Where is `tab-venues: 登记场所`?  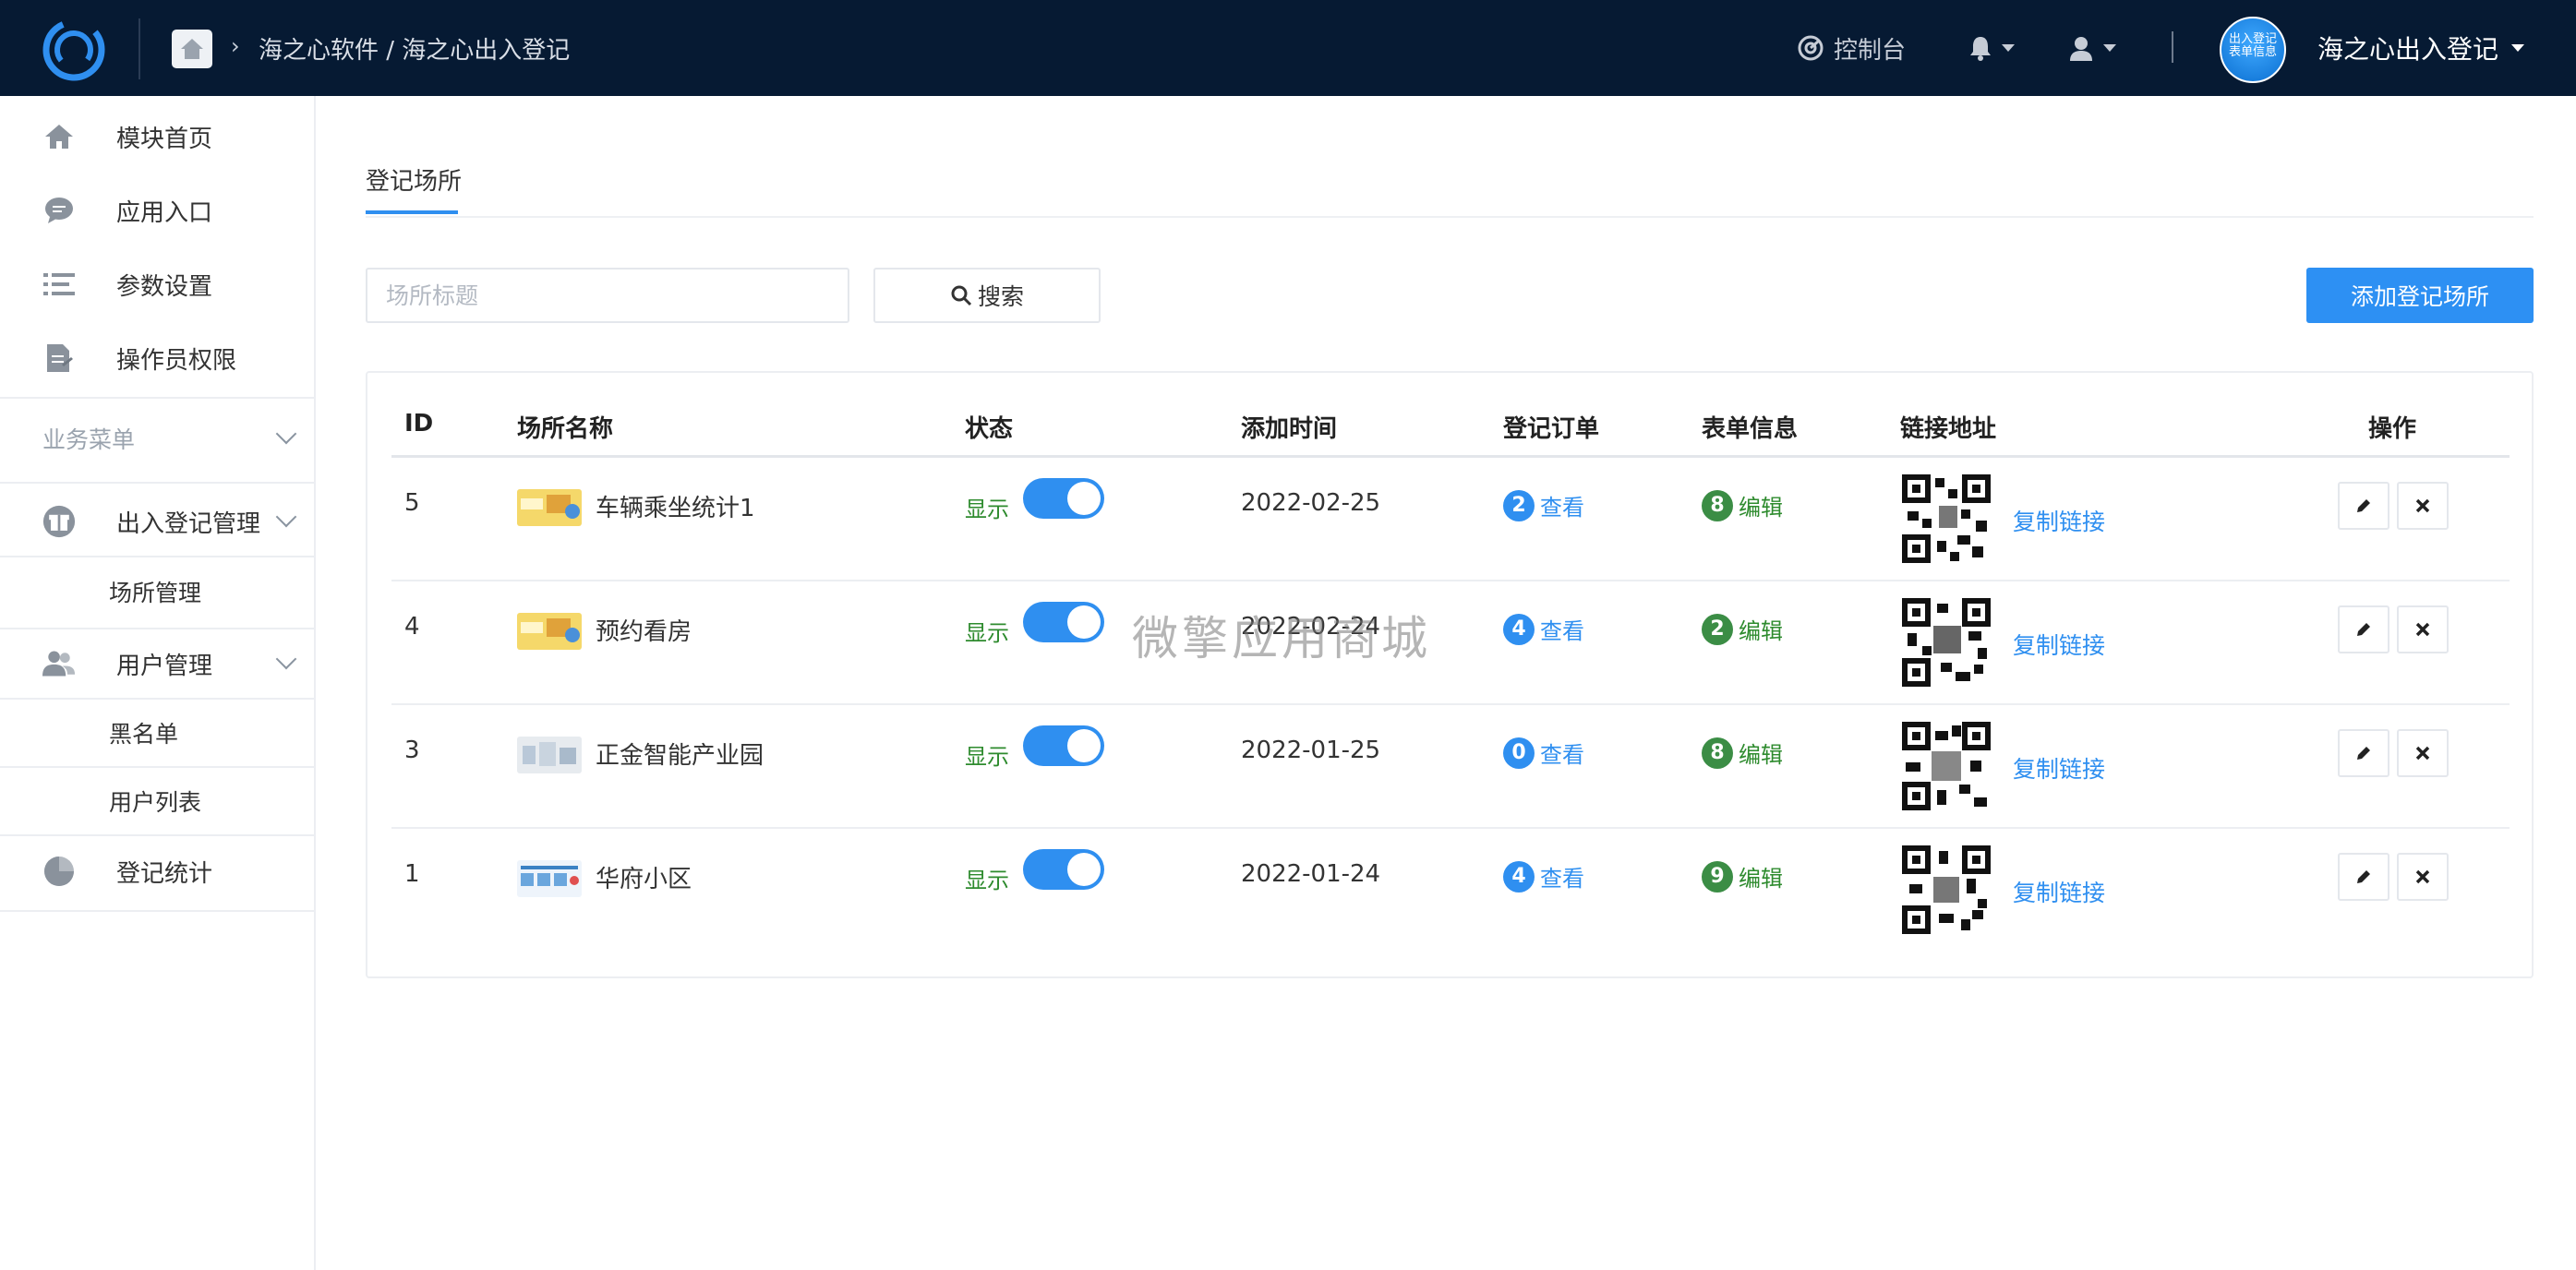 tab-venues: 登记场所 is located at coordinates (414, 179).